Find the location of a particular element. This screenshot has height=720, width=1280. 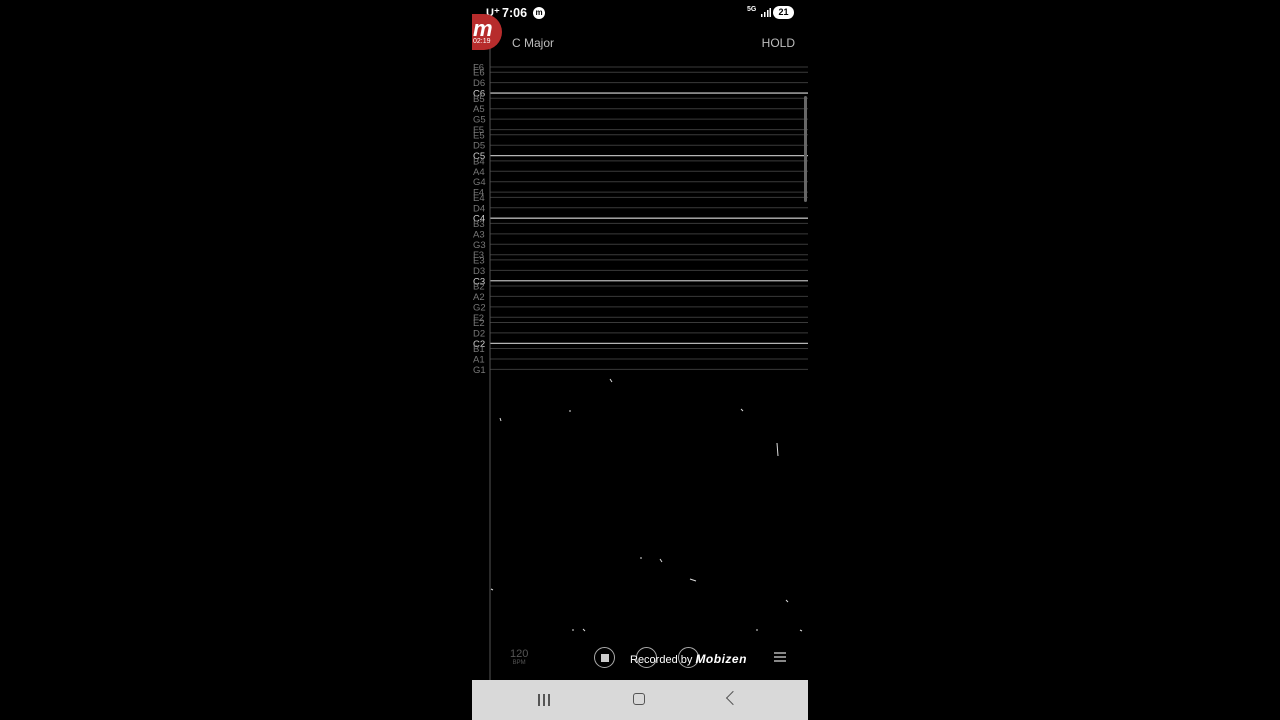

note-label: G4 is located at coordinates (479, 182).